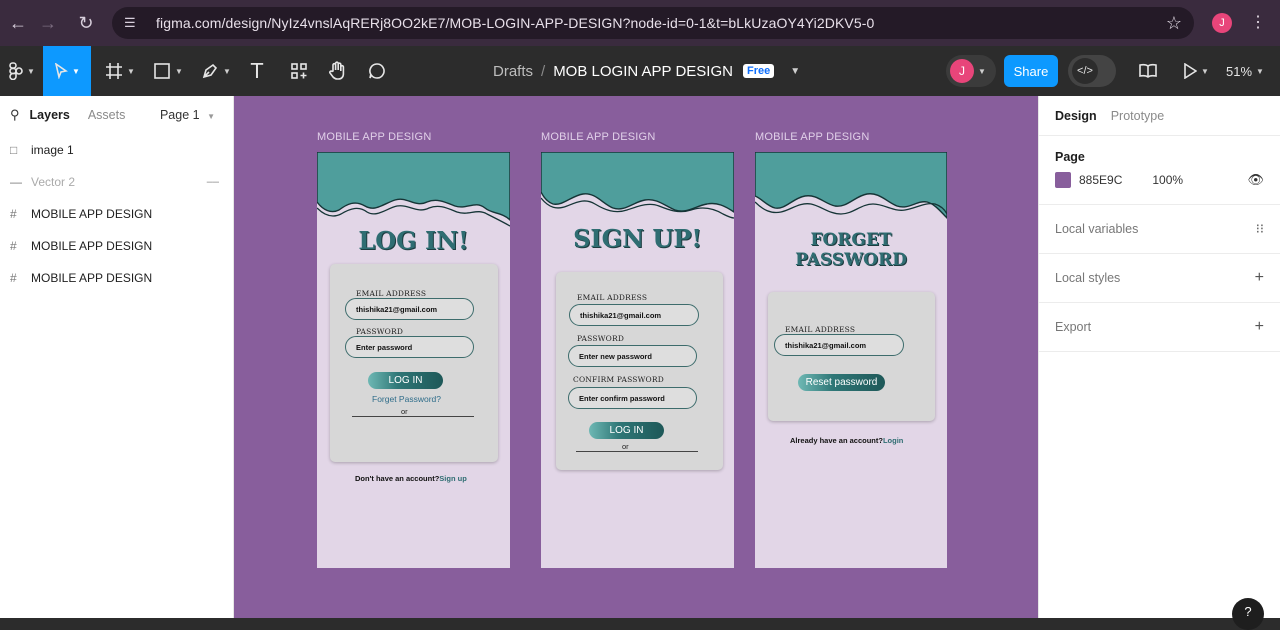 Image resolution: width=1280 pixels, height=630 pixels. What do you see at coordinates (632, 398) in the screenshot?
I see `confirm-password-field: Enter confirm password` at bounding box center [632, 398].